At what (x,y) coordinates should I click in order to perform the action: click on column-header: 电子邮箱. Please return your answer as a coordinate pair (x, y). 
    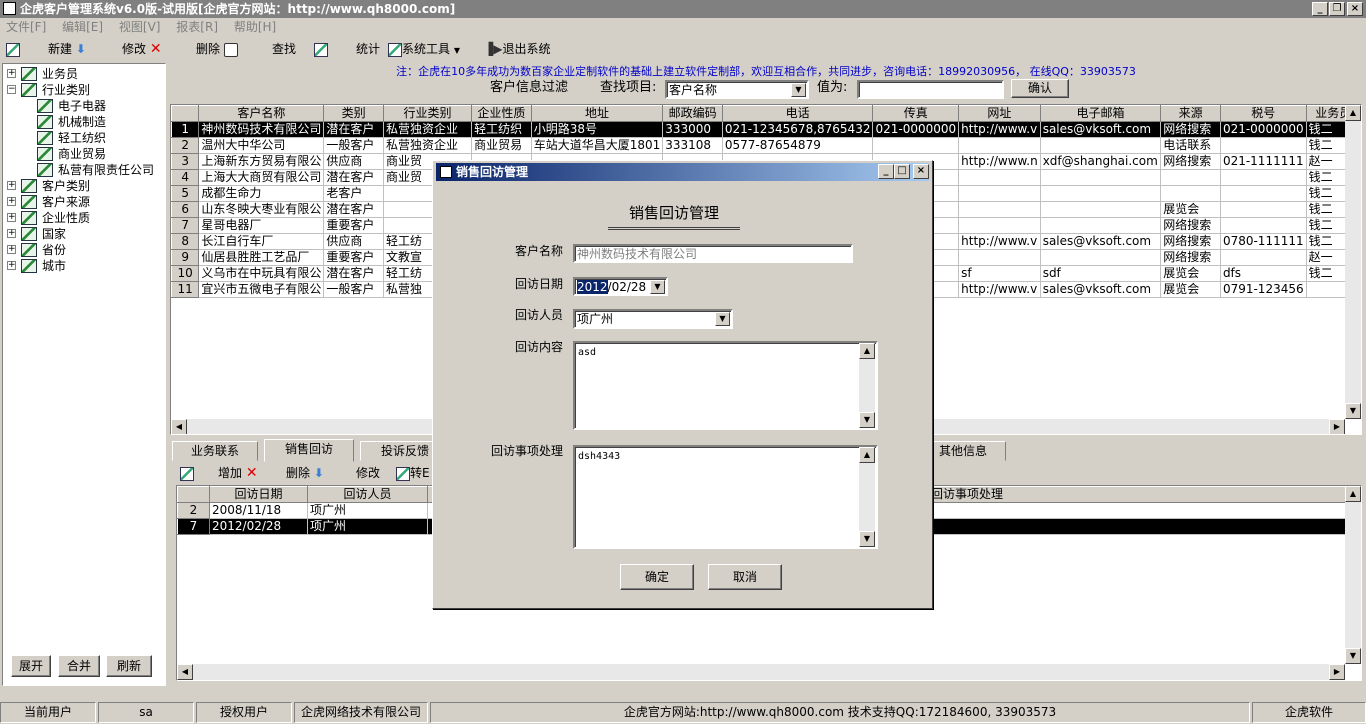
    Looking at the image, I should click on (1100, 113).